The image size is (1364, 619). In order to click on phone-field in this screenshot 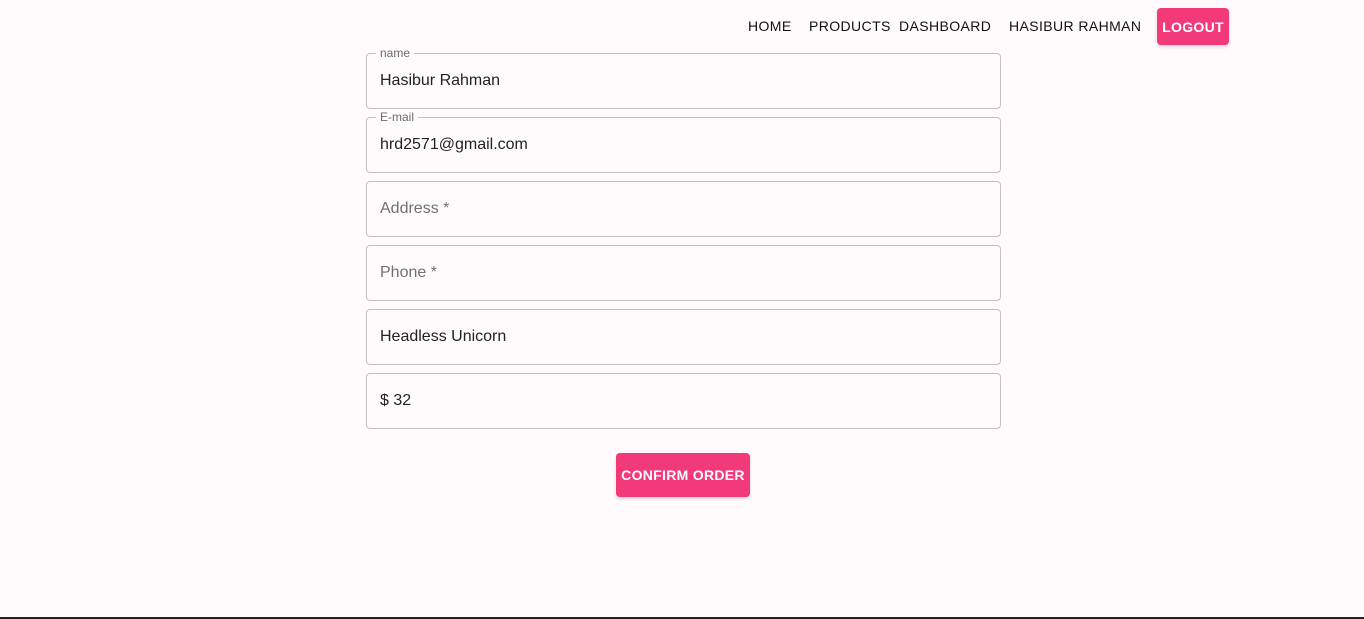, I will do `click(683, 273)`.